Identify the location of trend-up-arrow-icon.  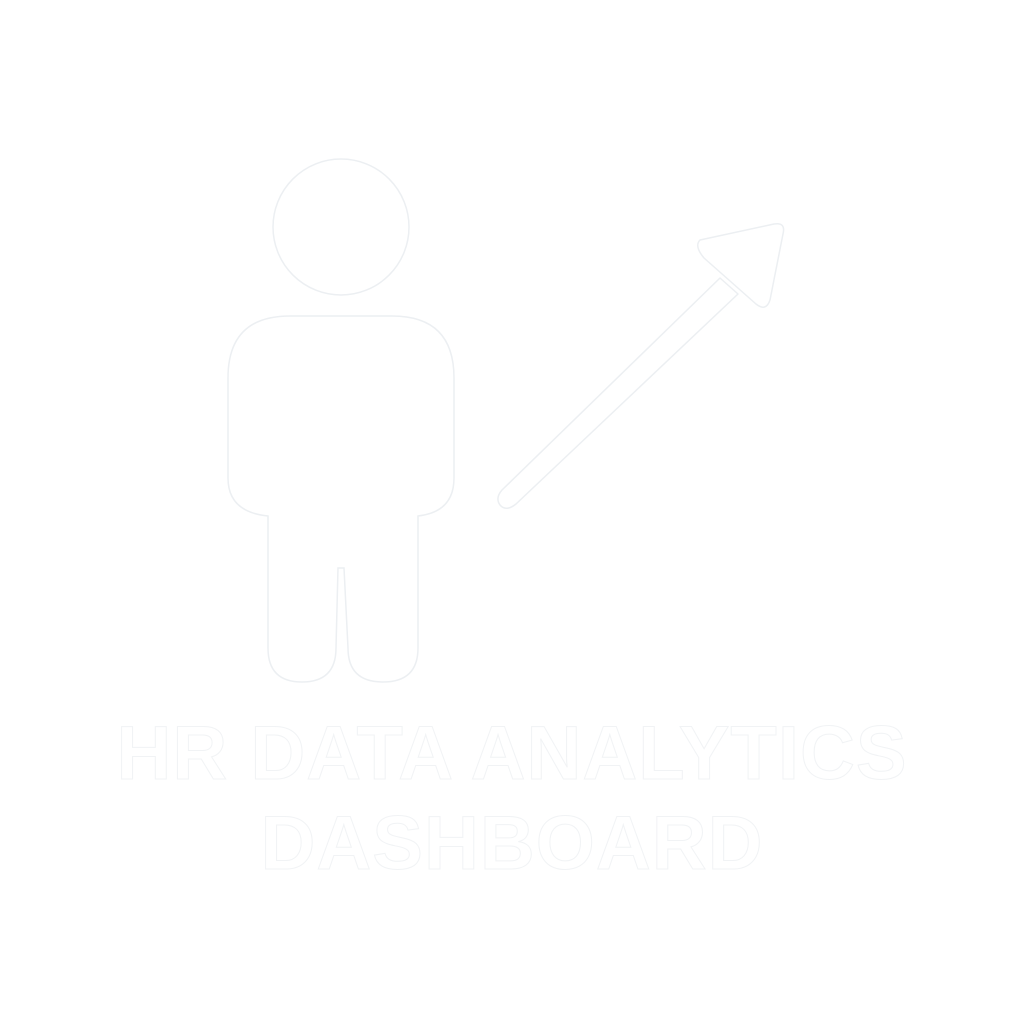
(641, 365).